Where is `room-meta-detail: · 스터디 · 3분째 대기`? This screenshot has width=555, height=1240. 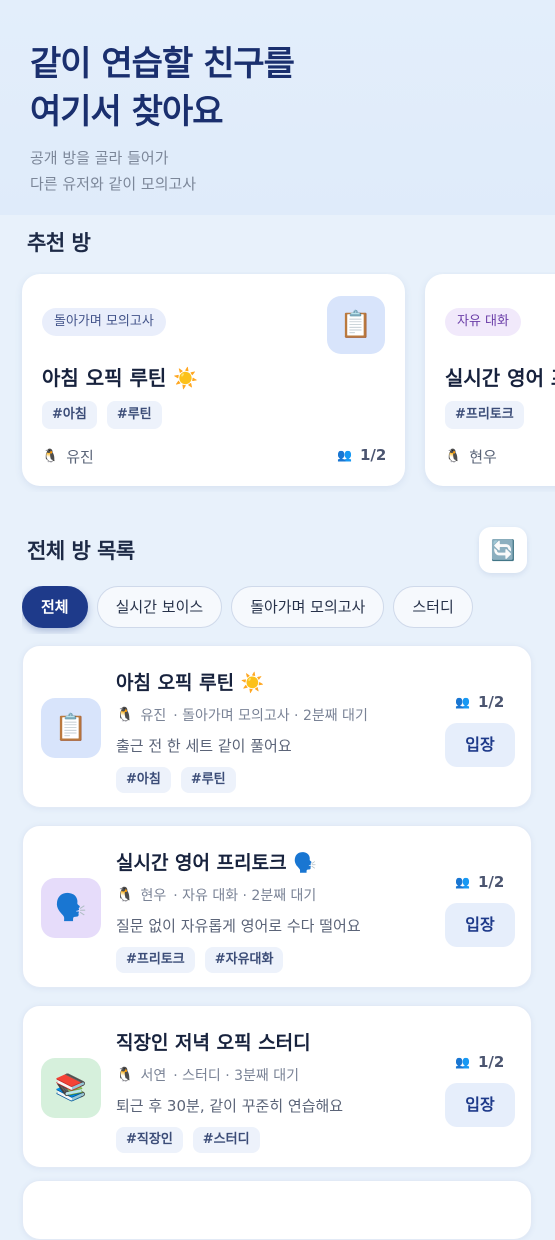
room-meta-detail: · 스터디 · 3분째 대기 is located at coordinates (236, 1076).